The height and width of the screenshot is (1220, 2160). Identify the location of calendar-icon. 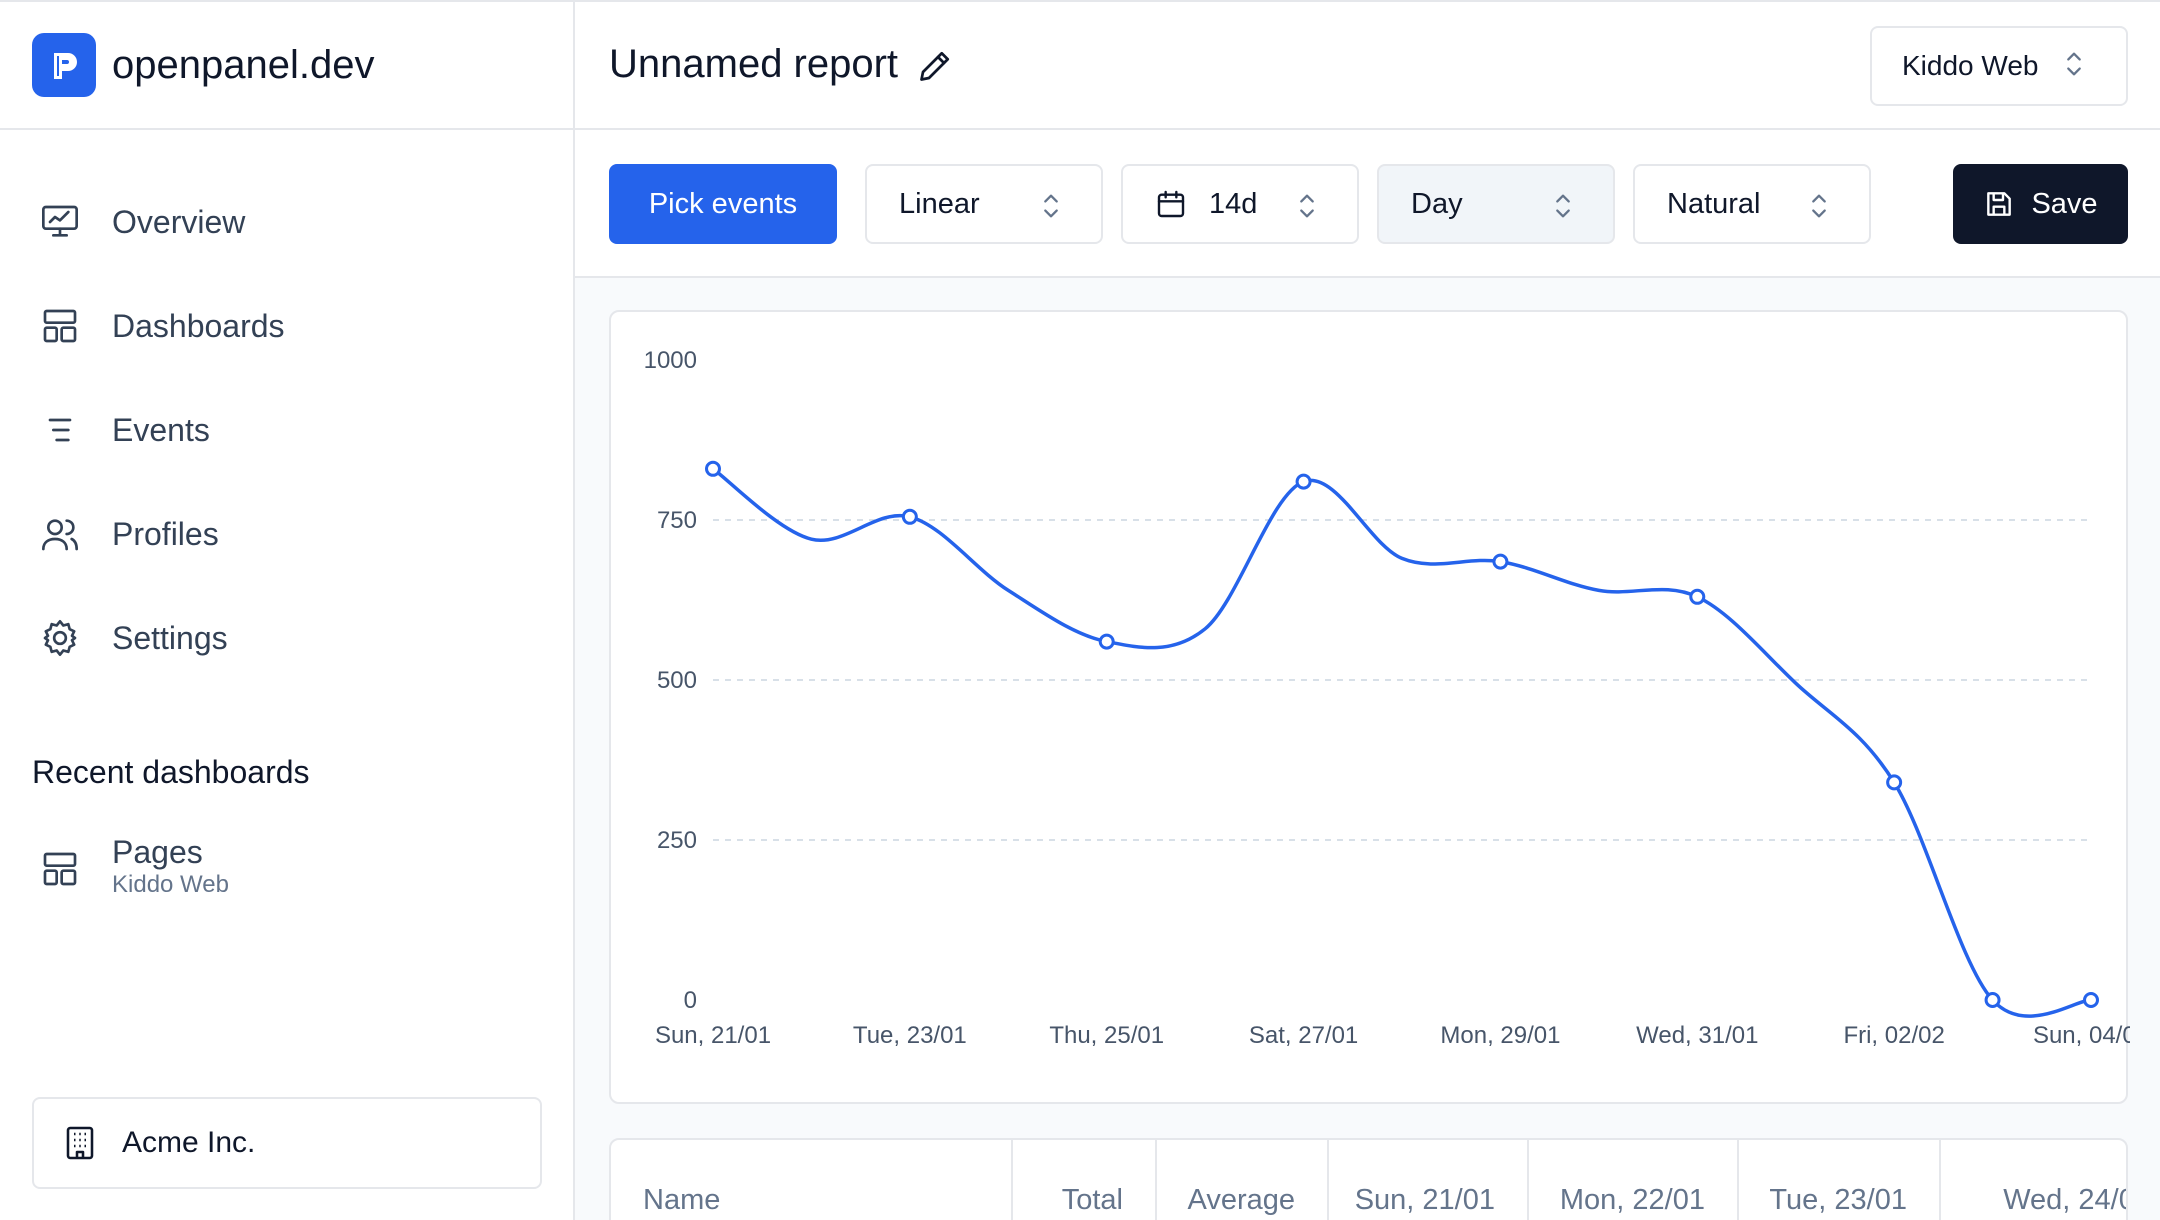
(1171, 204).